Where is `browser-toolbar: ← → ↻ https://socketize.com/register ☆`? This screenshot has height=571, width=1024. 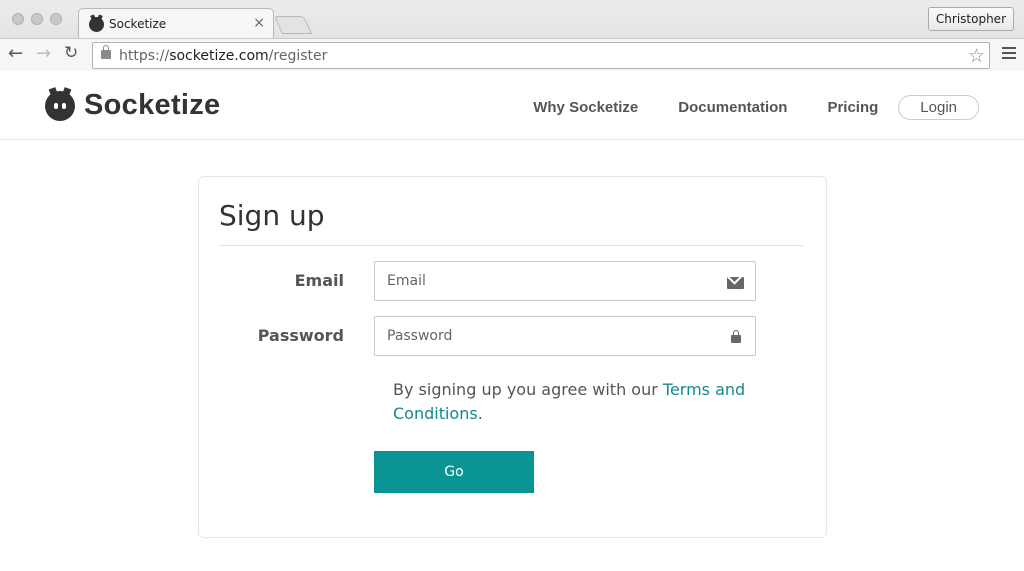 browser-toolbar: ← → ↻ https://socketize.com/register ☆ is located at coordinates (512, 54).